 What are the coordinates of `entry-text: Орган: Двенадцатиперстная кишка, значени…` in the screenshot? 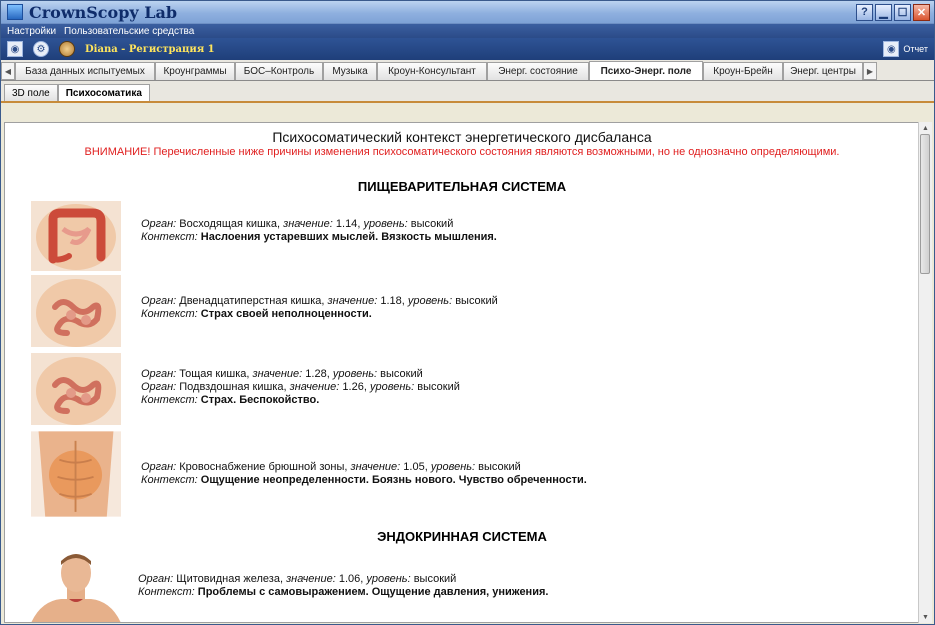 It's located at (319, 308).